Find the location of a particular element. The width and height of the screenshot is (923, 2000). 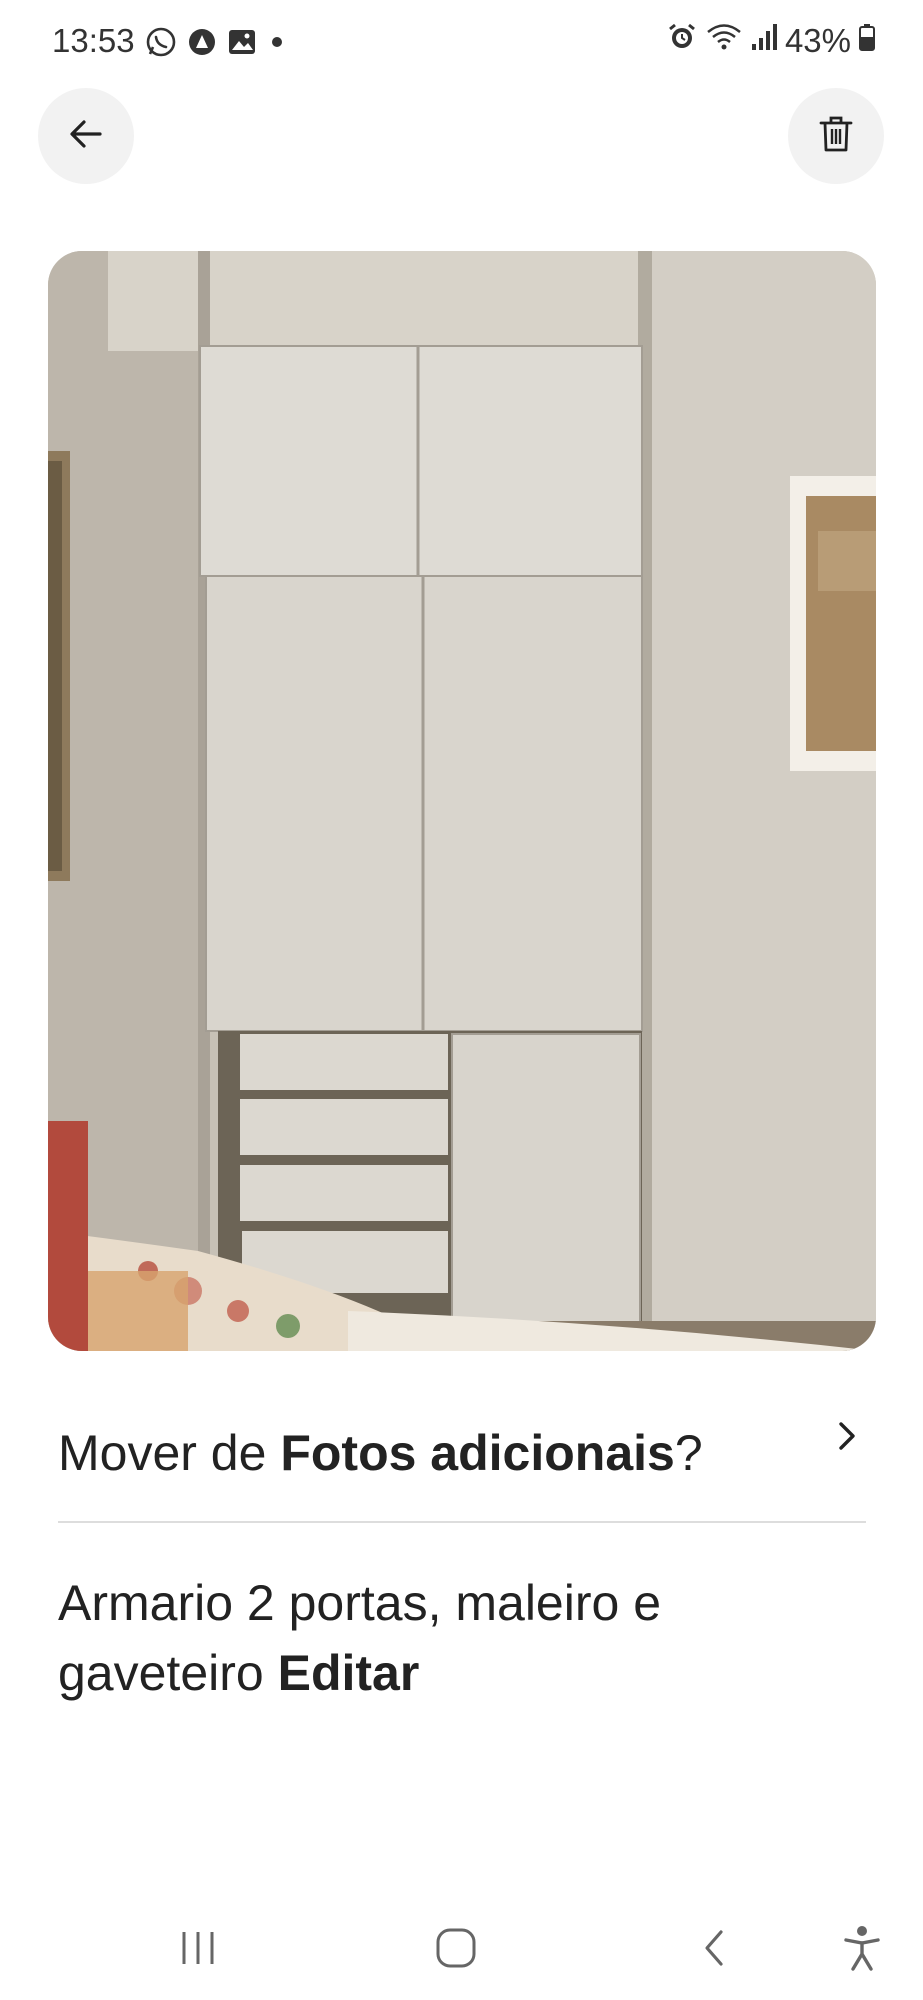

dot-icon is located at coordinates (277, 44).